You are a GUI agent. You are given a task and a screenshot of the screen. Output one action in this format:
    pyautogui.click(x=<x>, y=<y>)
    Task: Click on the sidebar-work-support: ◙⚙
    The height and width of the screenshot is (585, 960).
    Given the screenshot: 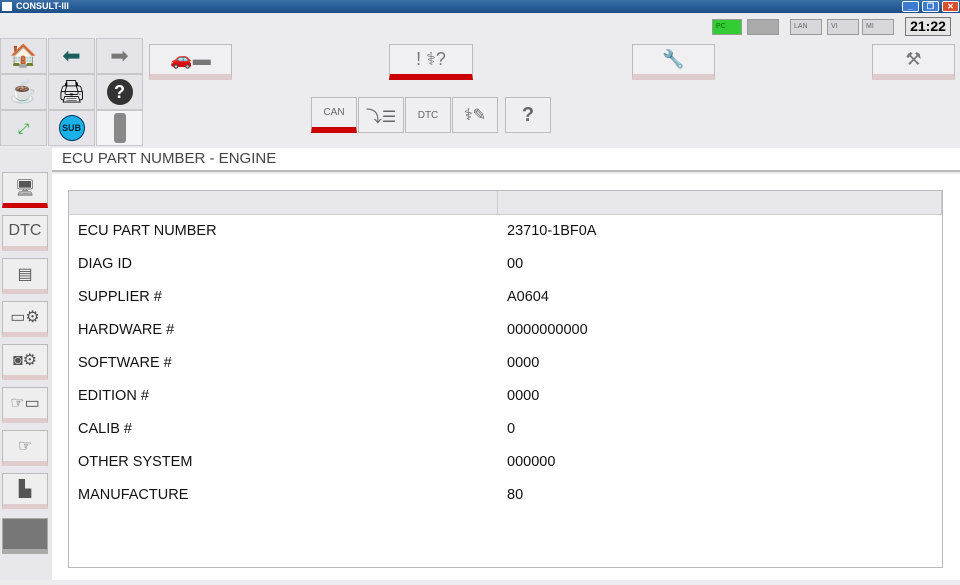 What is the action you would take?
    pyautogui.click(x=25, y=362)
    